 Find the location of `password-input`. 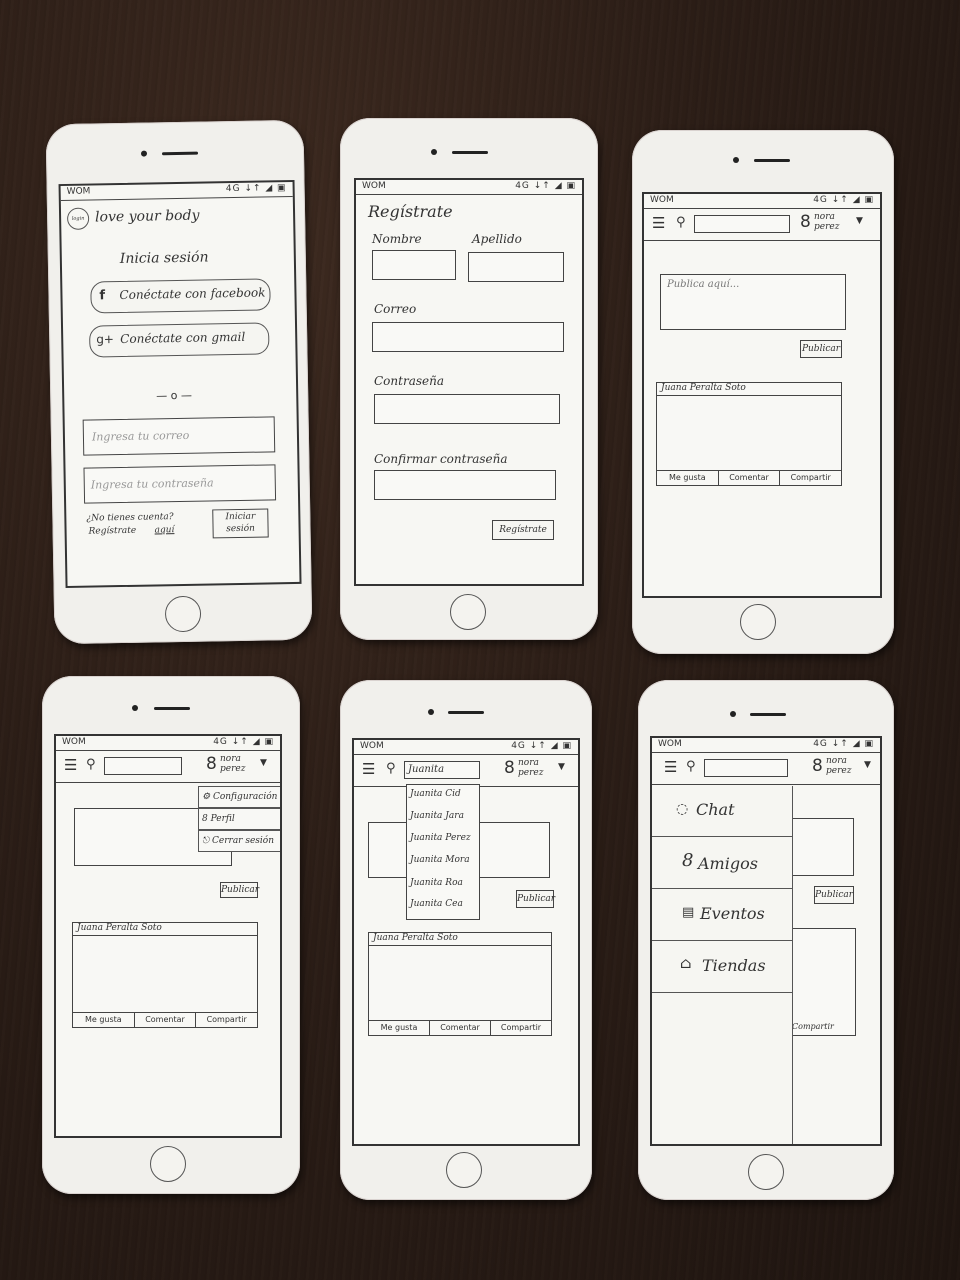

password-input is located at coordinates (467, 409).